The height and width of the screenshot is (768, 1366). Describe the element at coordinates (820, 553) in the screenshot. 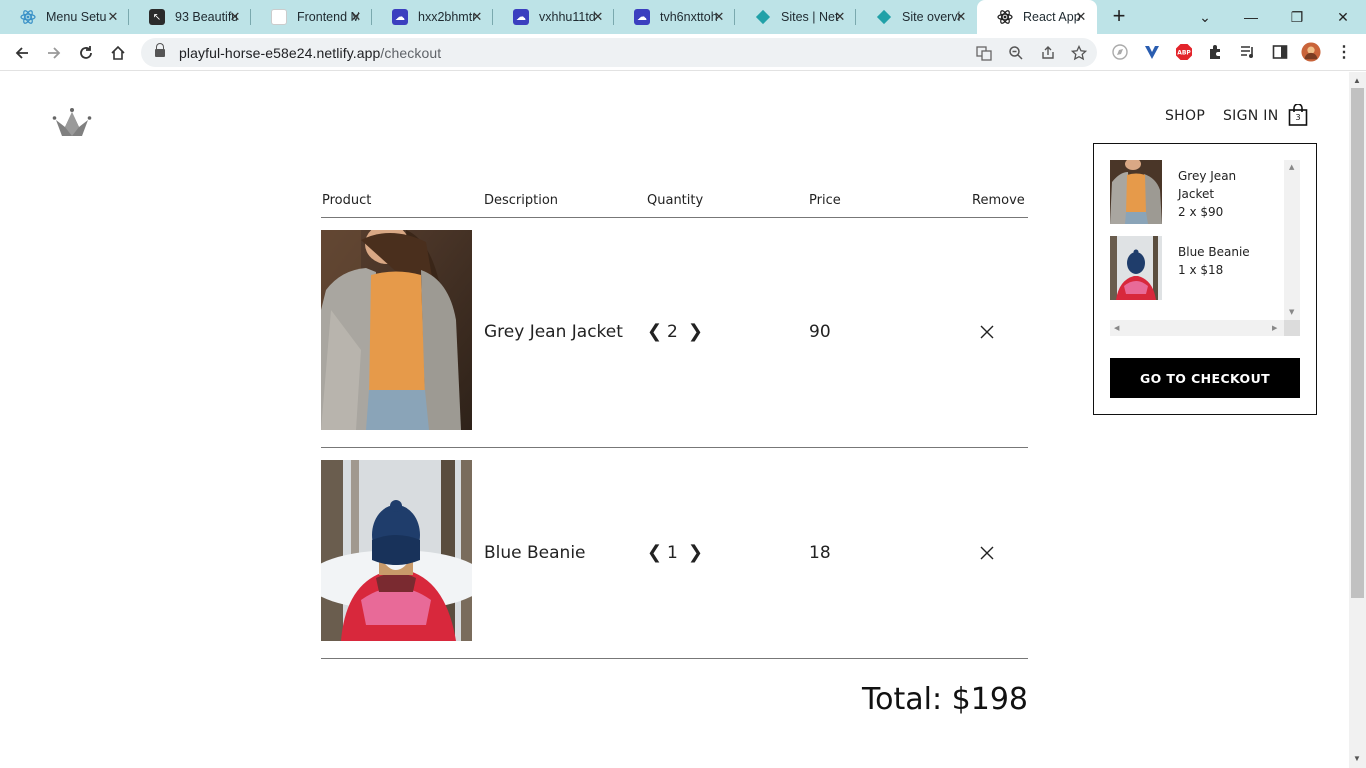

I see `product-price: 18` at that location.